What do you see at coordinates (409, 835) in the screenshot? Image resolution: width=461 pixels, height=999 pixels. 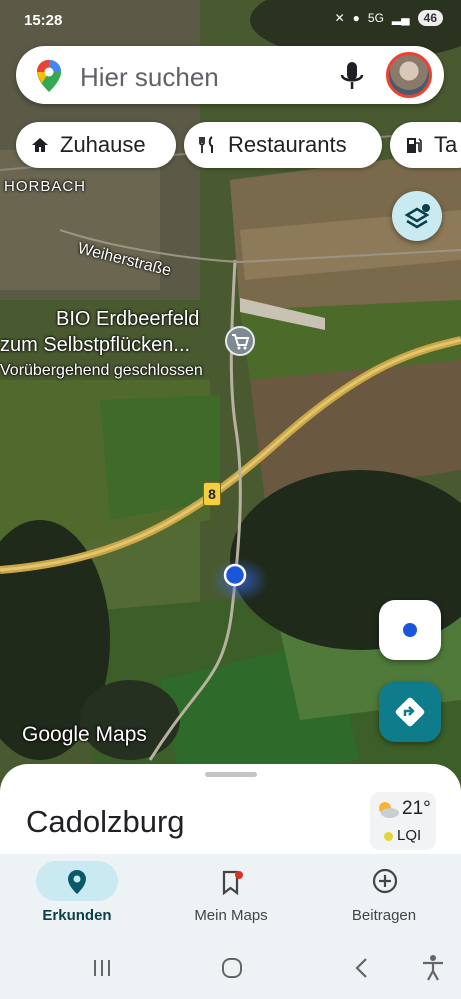 I see `air-quality-label: LQI` at bounding box center [409, 835].